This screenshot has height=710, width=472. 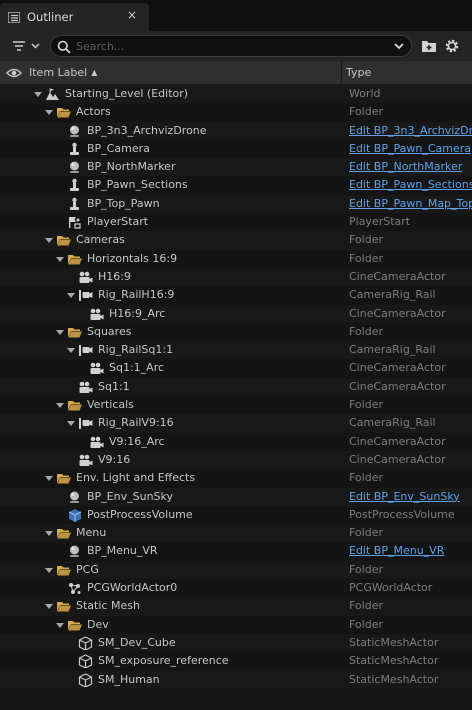 I want to click on tree-row: BP_Top_Pawn Edit BP_Pawn_Map_Top, so click(x=236, y=204).